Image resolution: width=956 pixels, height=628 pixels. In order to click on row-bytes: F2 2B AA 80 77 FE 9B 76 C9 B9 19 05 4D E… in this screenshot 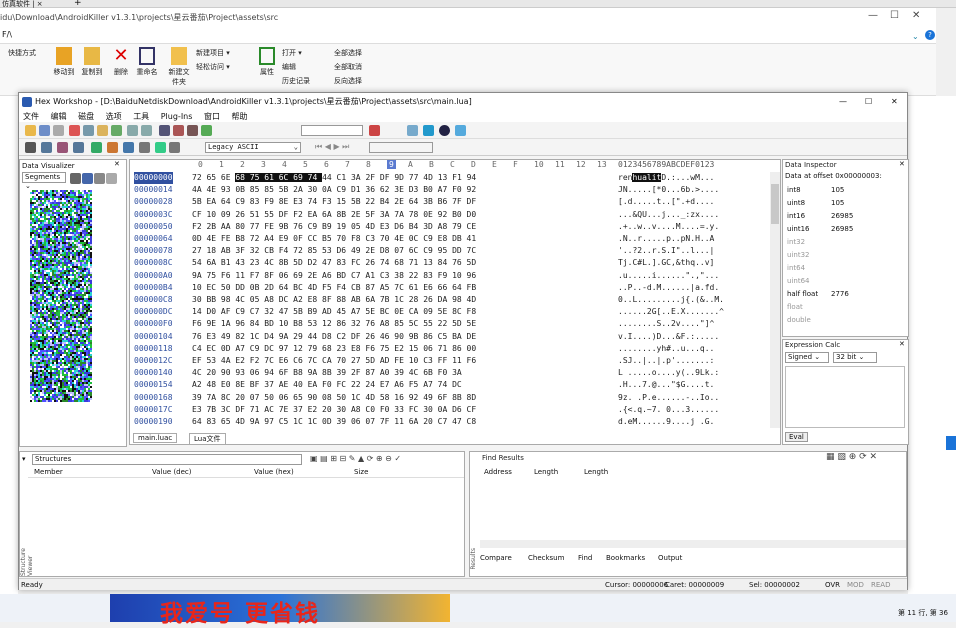, I will do `click(334, 227)`.